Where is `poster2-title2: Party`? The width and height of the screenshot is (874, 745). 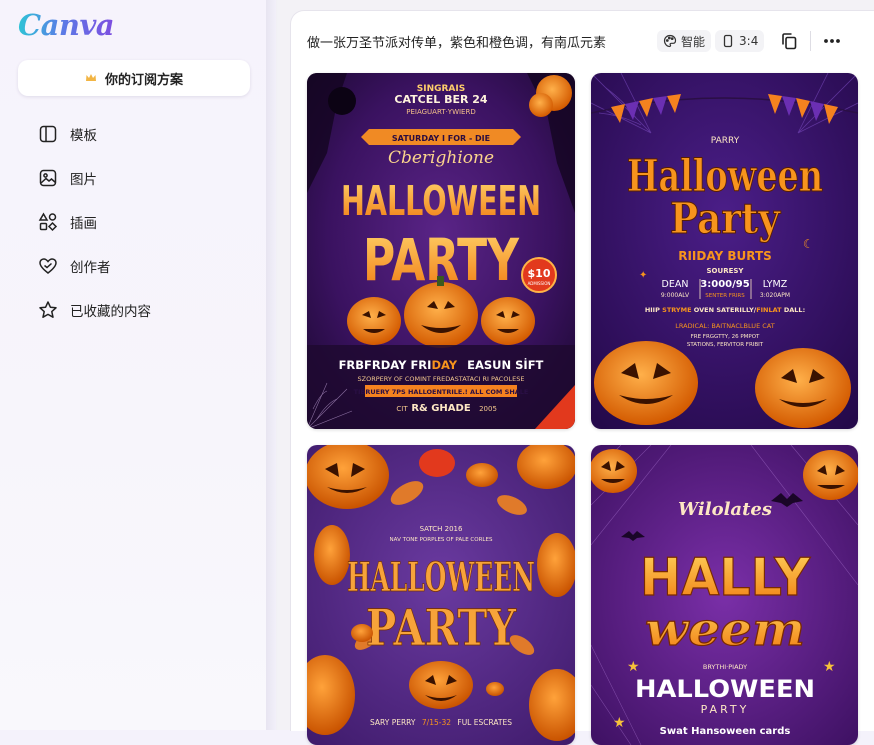 poster2-title2: Party is located at coordinates (725, 218).